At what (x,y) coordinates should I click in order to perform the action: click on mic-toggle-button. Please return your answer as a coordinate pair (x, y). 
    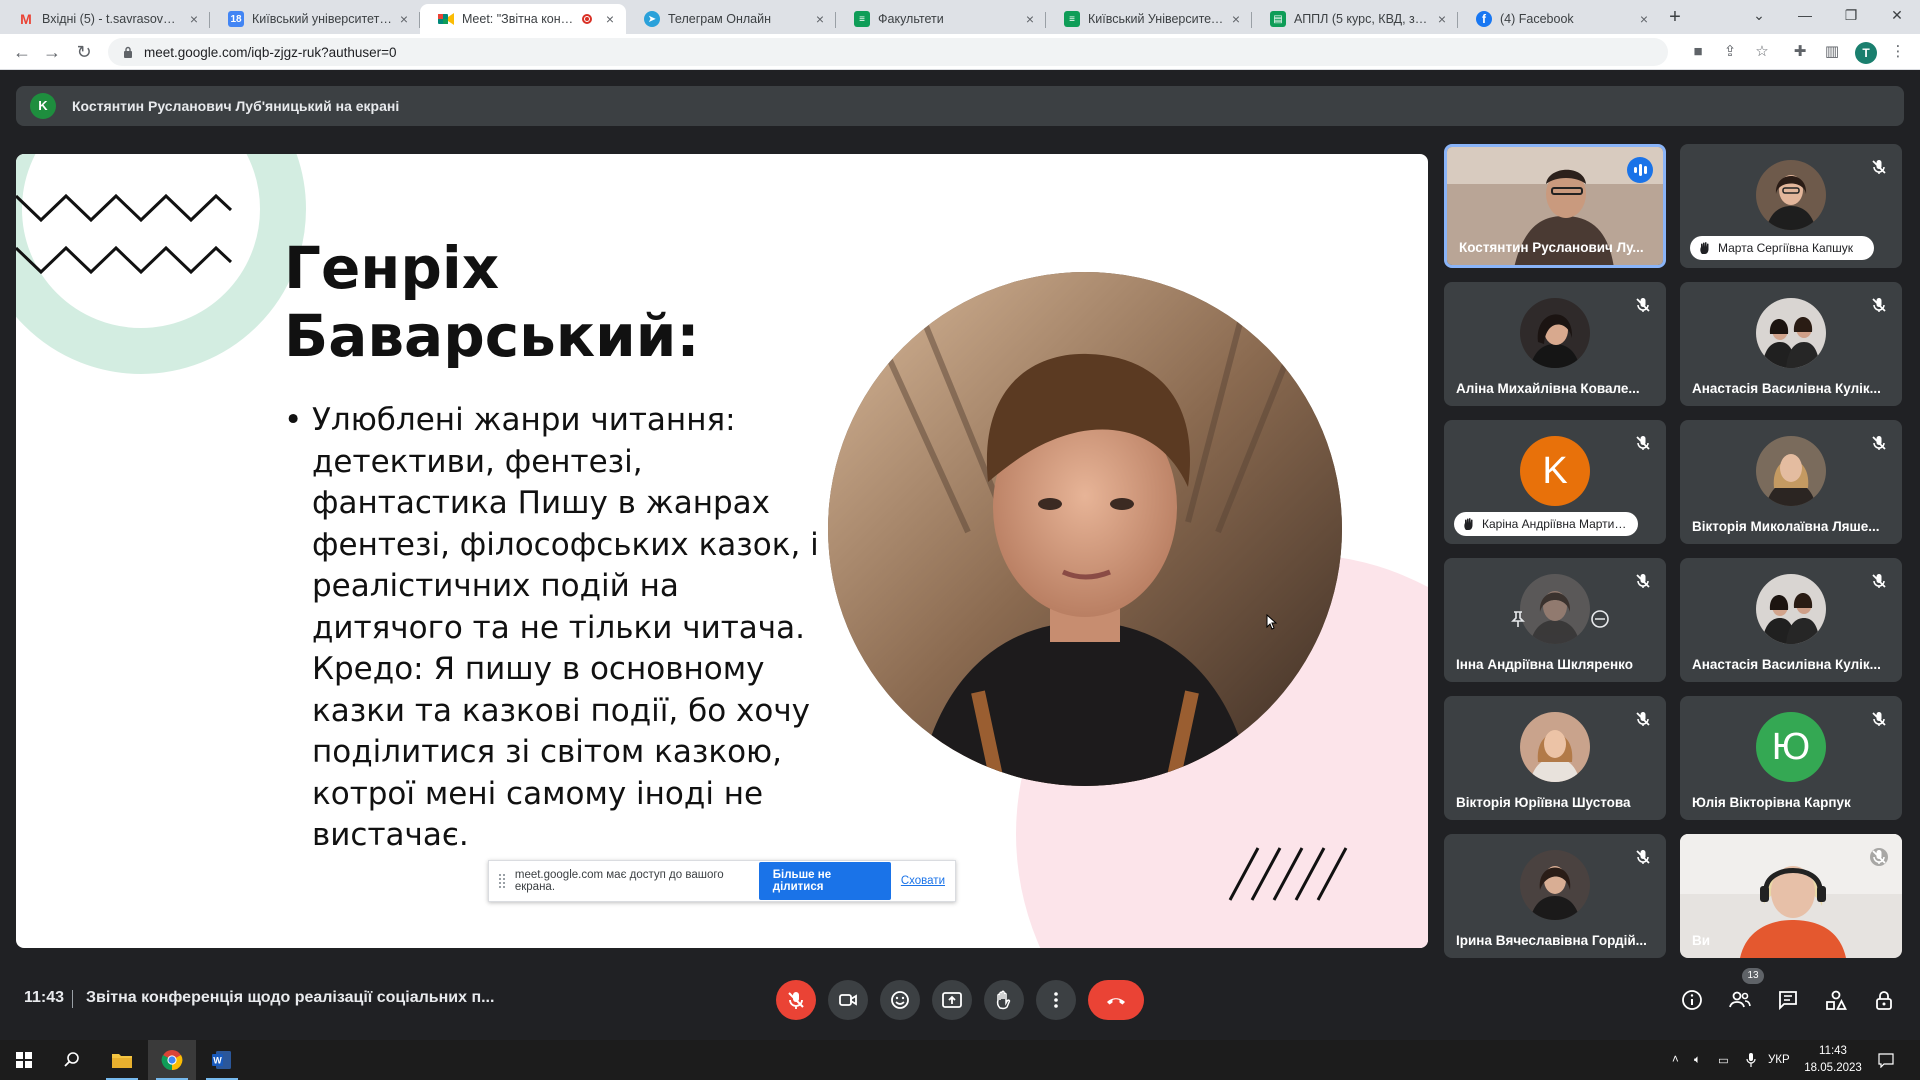
    Looking at the image, I should click on (796, 1000).